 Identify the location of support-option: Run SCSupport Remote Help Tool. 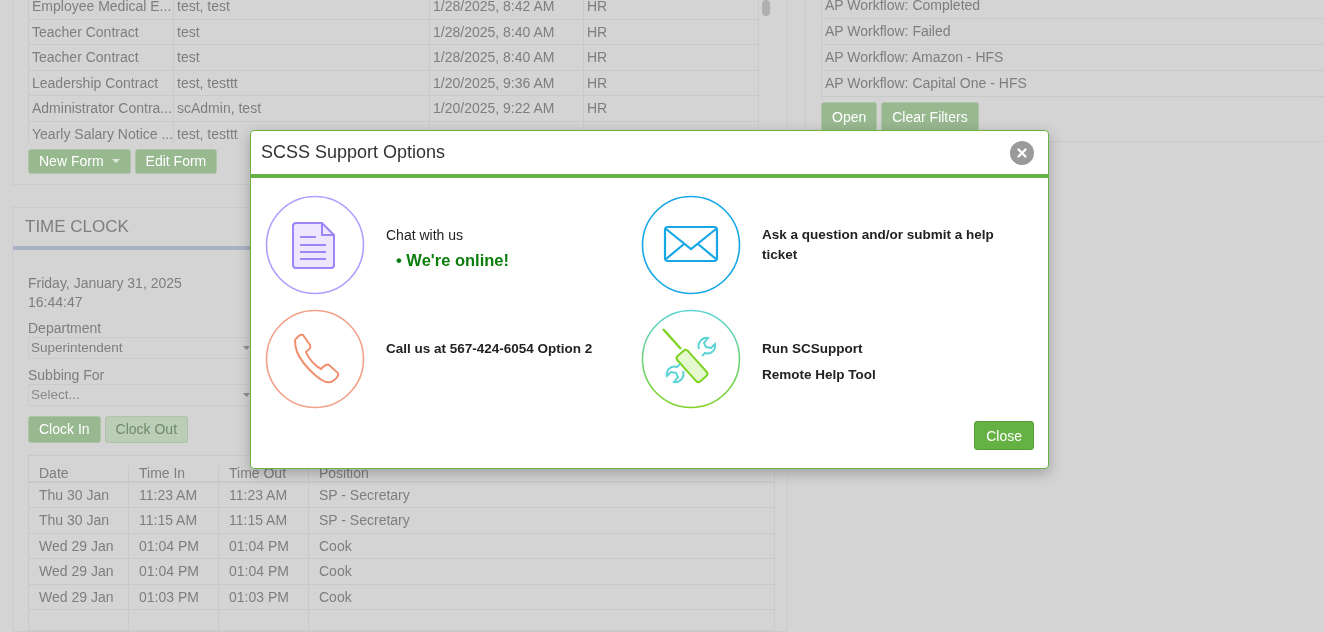
(821, 359).